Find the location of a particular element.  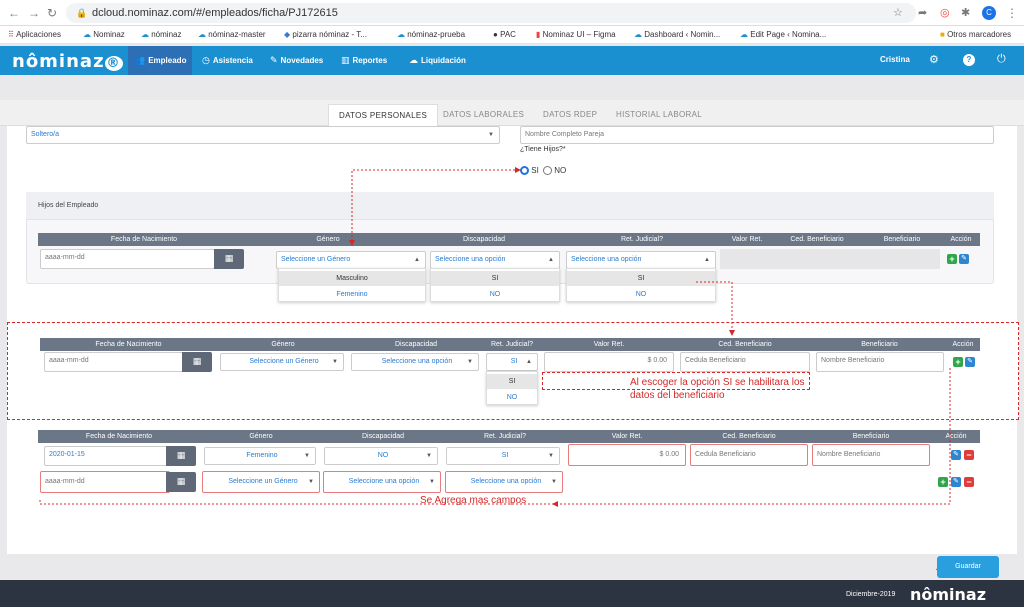

birthdate-input-1: aaaa-mm-dd is located at coordinates (127, 259).